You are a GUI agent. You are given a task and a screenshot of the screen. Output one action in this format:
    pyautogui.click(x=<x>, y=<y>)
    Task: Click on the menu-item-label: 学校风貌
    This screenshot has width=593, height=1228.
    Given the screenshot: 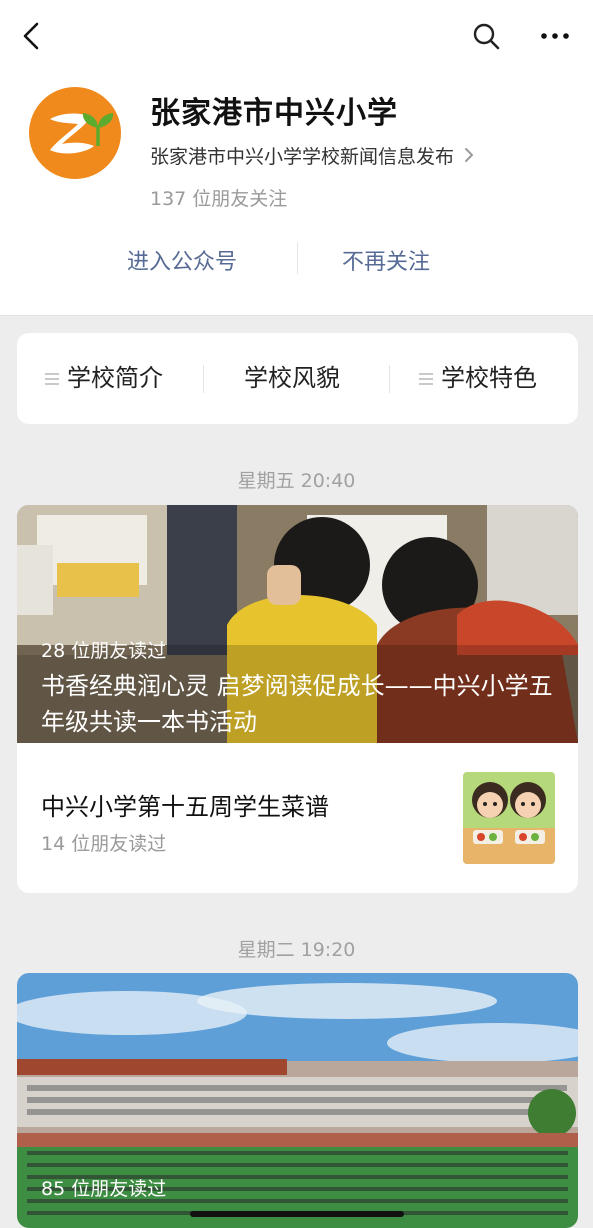 What is the action you would take?
    pyautogui.click(x=292, y=378)
    